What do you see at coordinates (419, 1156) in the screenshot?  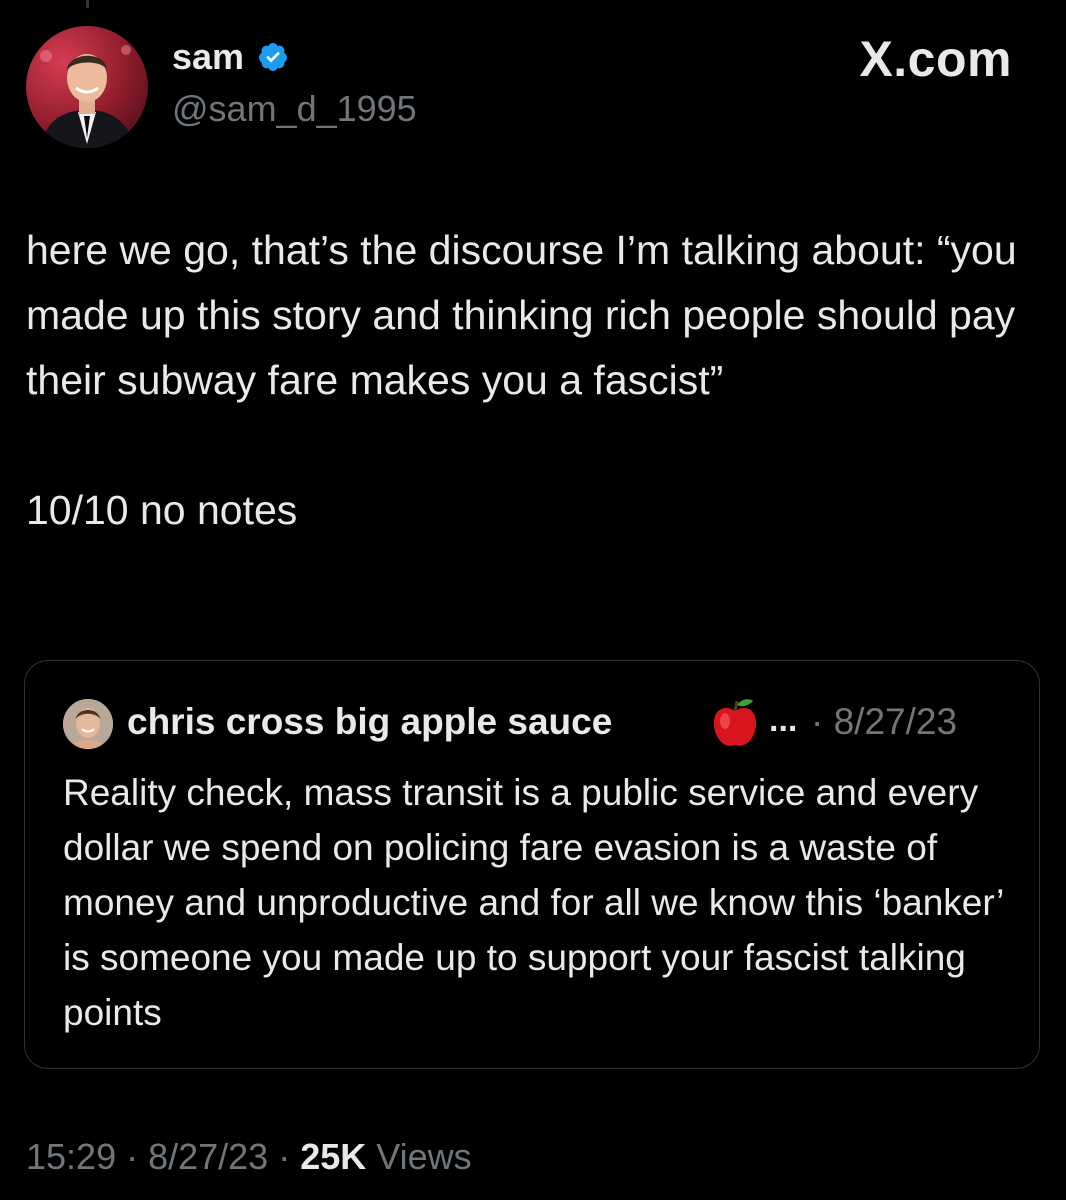 I see `views-label: Views` at bounding box center [419, 1156].